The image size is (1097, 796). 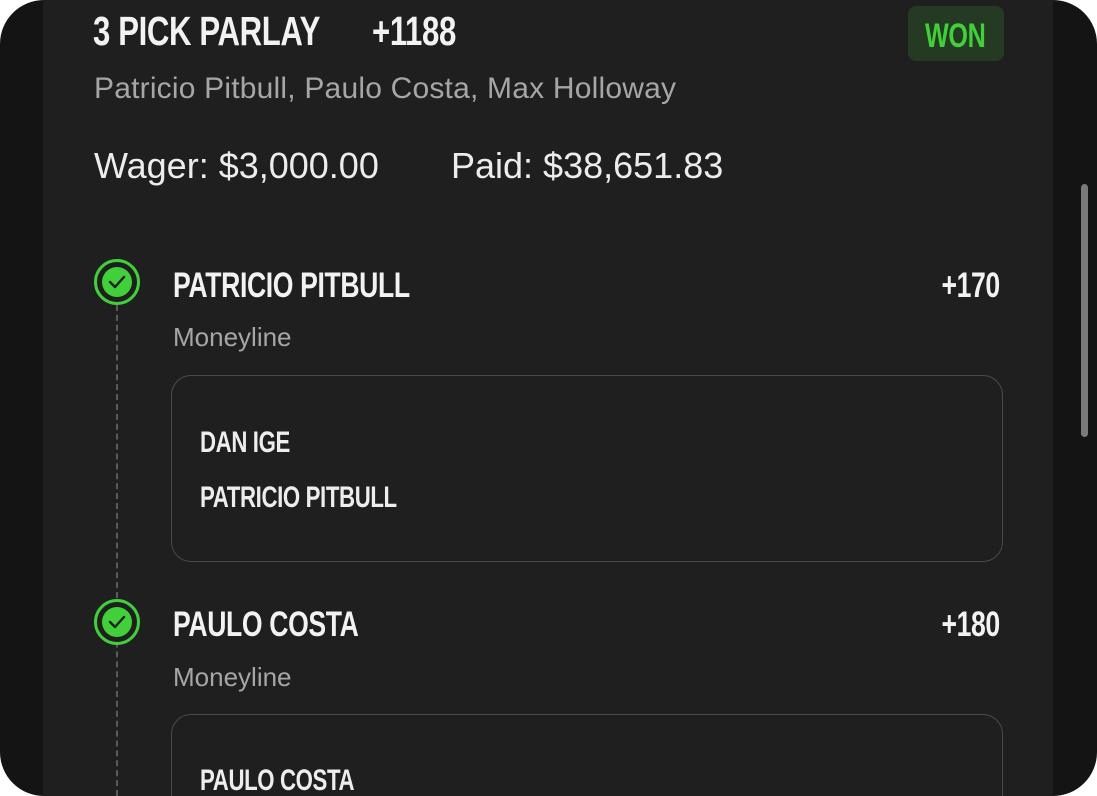 What do you see at coordinates (236, 165) in the screenshot?
I see `wager-amount: Wager: $3,000.00` at bounding box center [236, 165].